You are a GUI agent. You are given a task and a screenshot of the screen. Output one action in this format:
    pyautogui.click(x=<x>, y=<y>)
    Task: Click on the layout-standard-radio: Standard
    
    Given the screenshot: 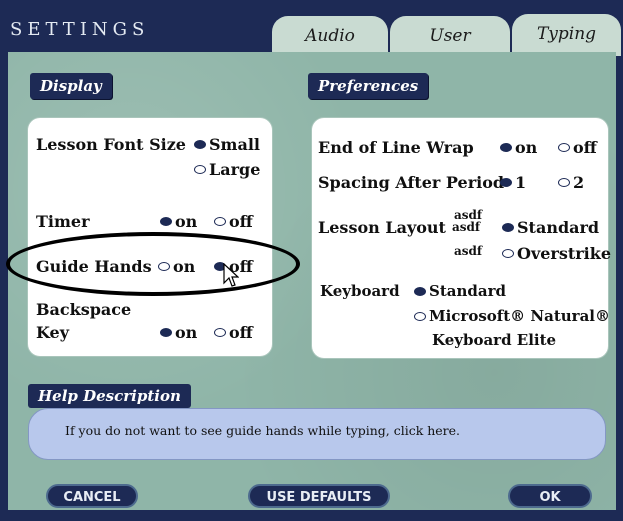 What is the action you would take?
    pyautogui.click(x=550, y=227)
    